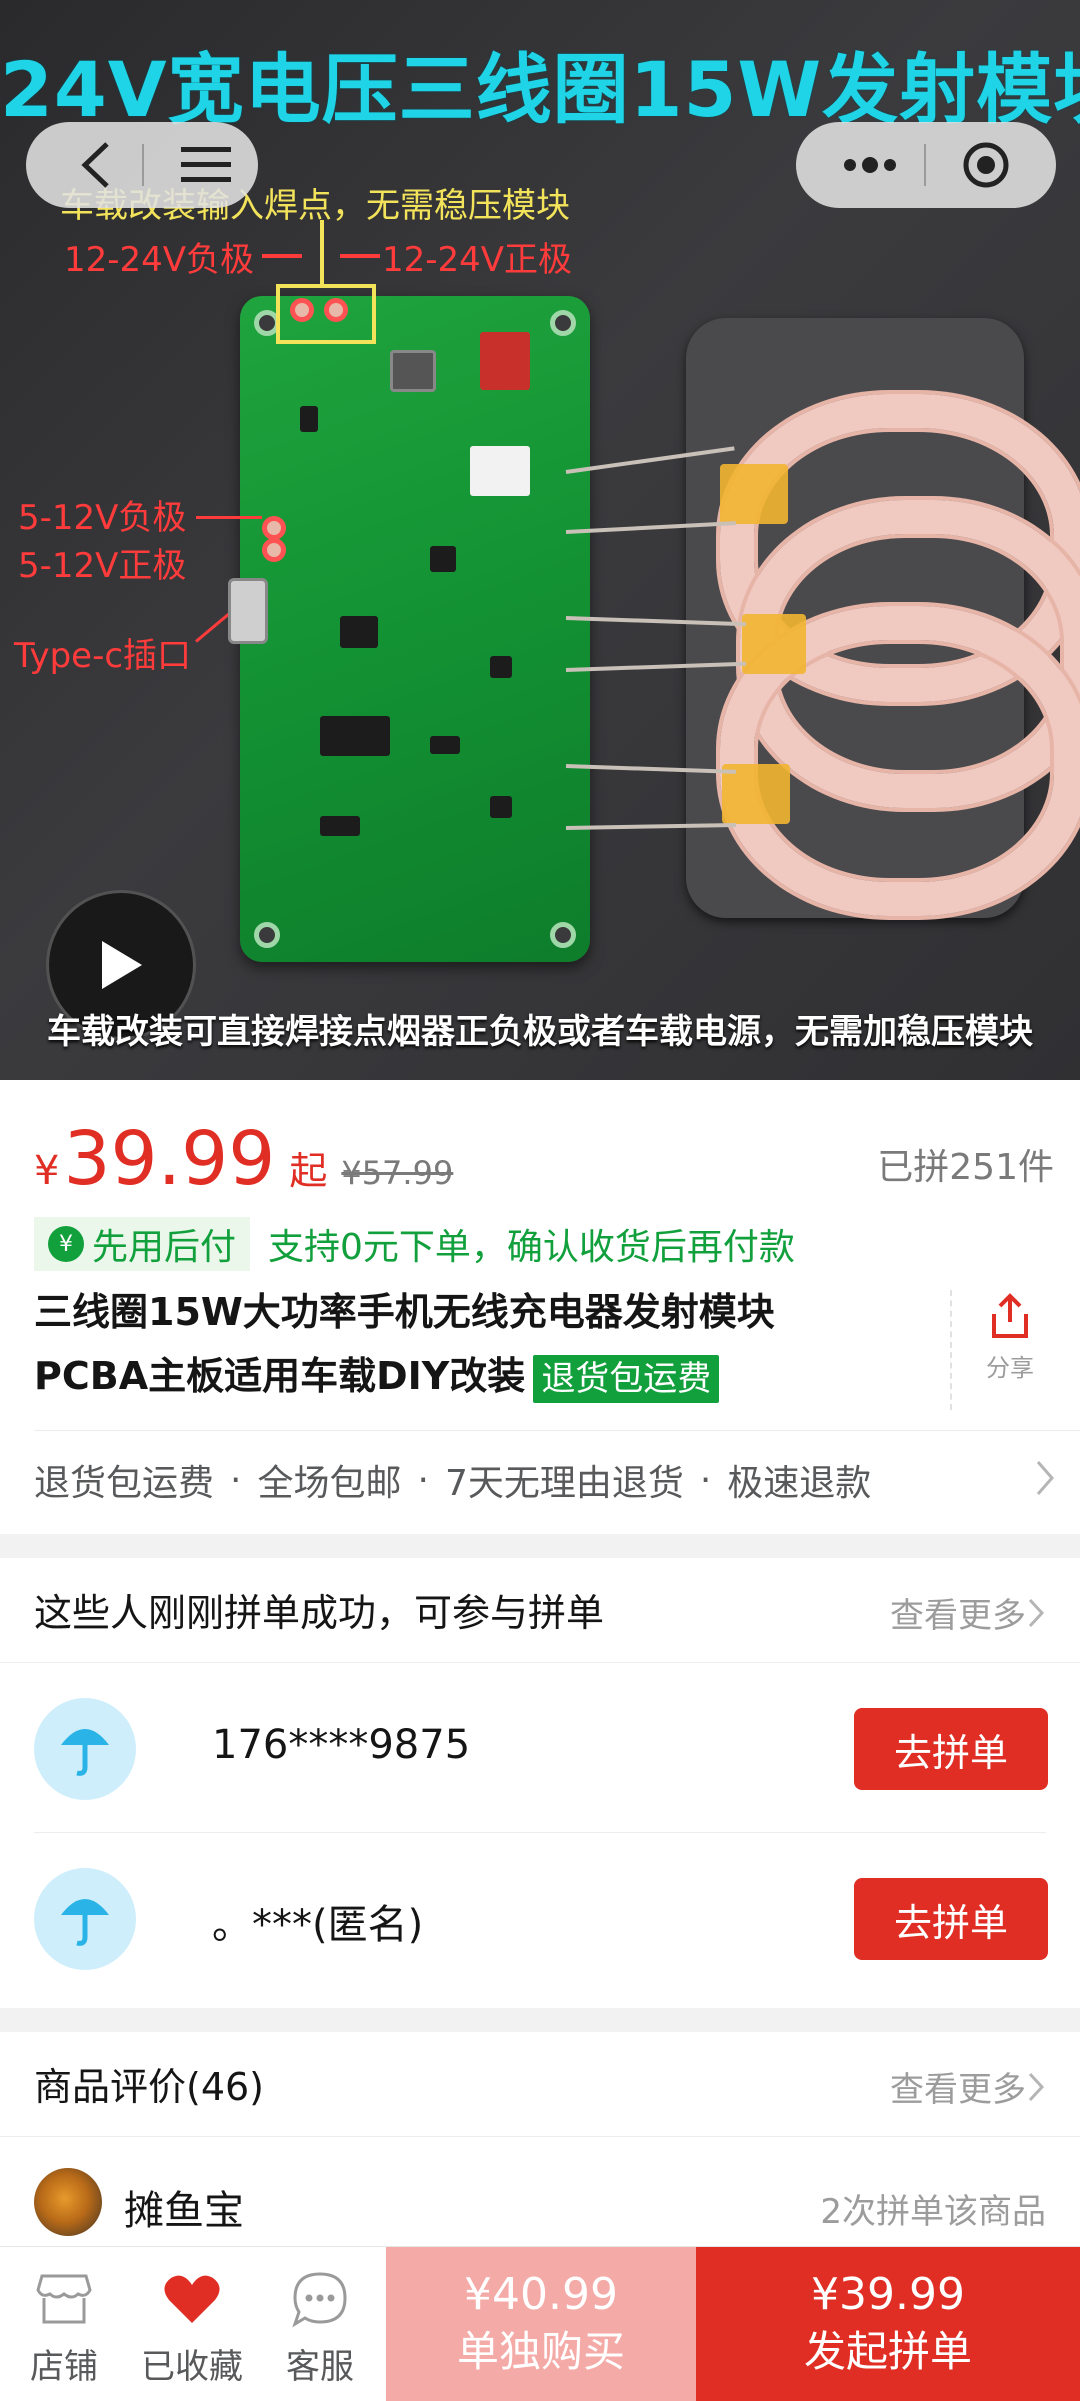  What do you see at coordinates (66, 1244) in the screenshot?
I see `paylater-icon: ¥` at bounding box center [66, 1244].